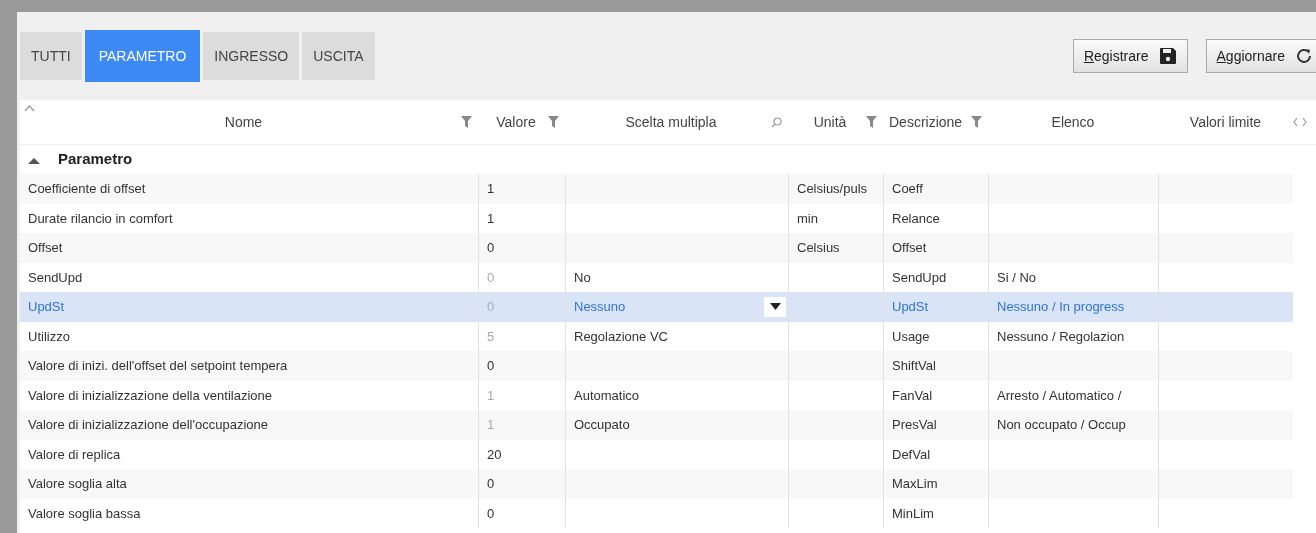 The width and height of the screenshot is (1316, 533). Describe the element at coordinates (832, 189) in the screenshot. I see `table-cell-text: Celsius/puls` at that location.